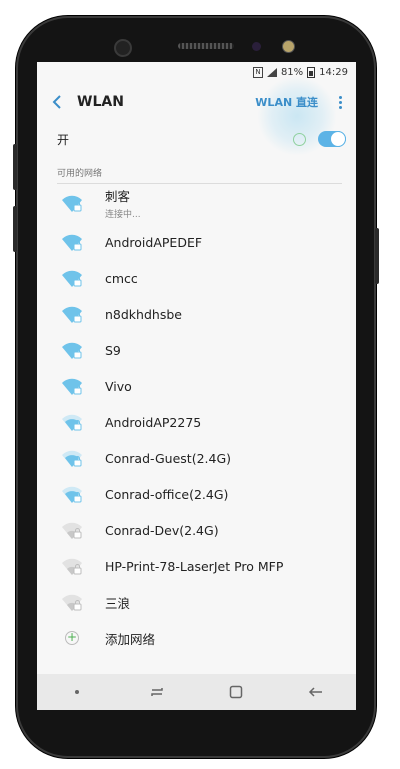 The height and width of the screenshot is (769, 400). I want to click on back-arrow-icon, so click(316, 692).